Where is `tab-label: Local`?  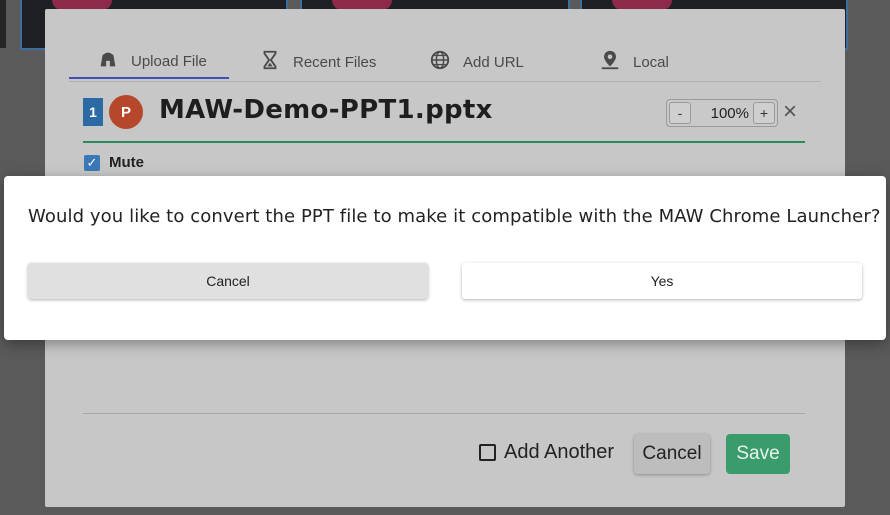 tab-label: Local is located at coordinates (651, 62).